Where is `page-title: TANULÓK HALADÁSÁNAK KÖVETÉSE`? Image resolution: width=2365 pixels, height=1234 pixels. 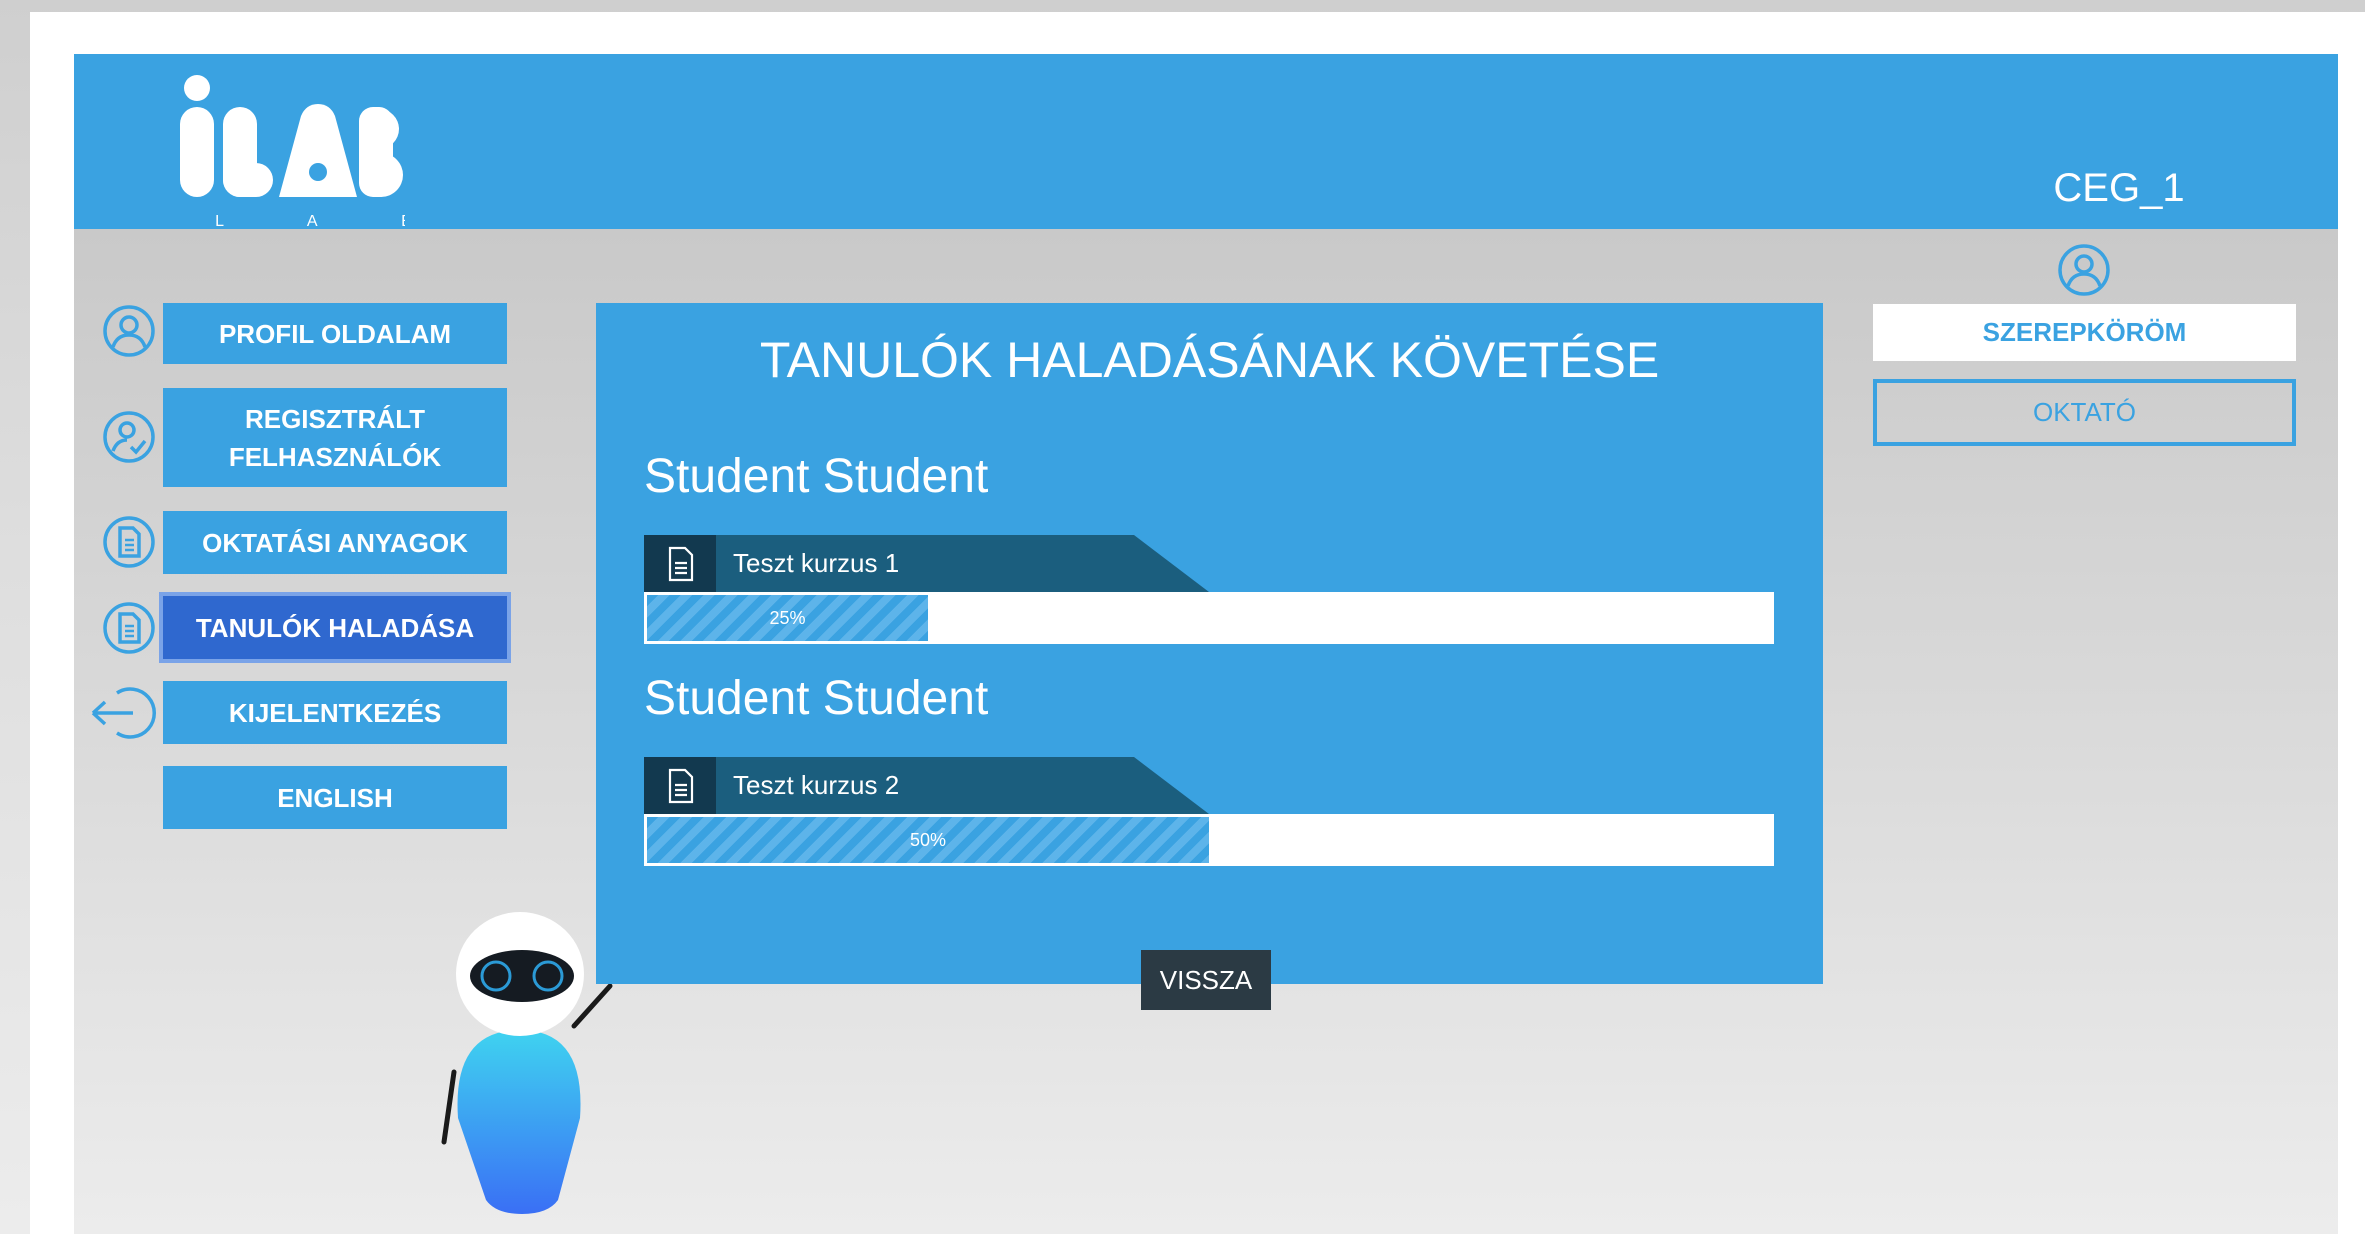
page-title: TANULÓK HALADÁSÁNAK KÖVETÉSE is located at coordinates (1209, 360).